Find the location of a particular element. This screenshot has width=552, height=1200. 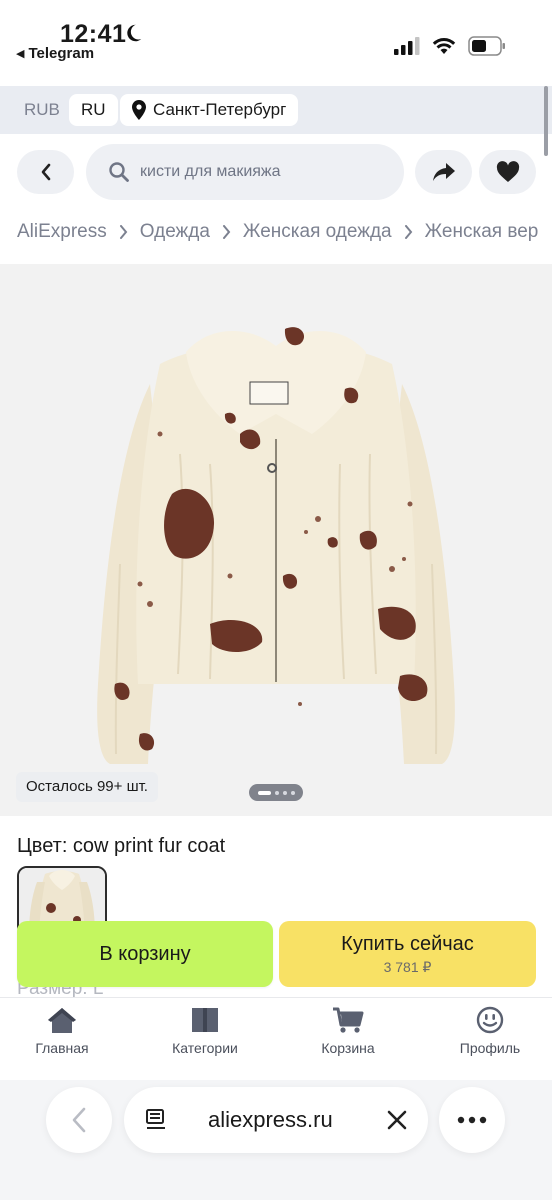

gallery-pagination is located at coordinates (276, 792).